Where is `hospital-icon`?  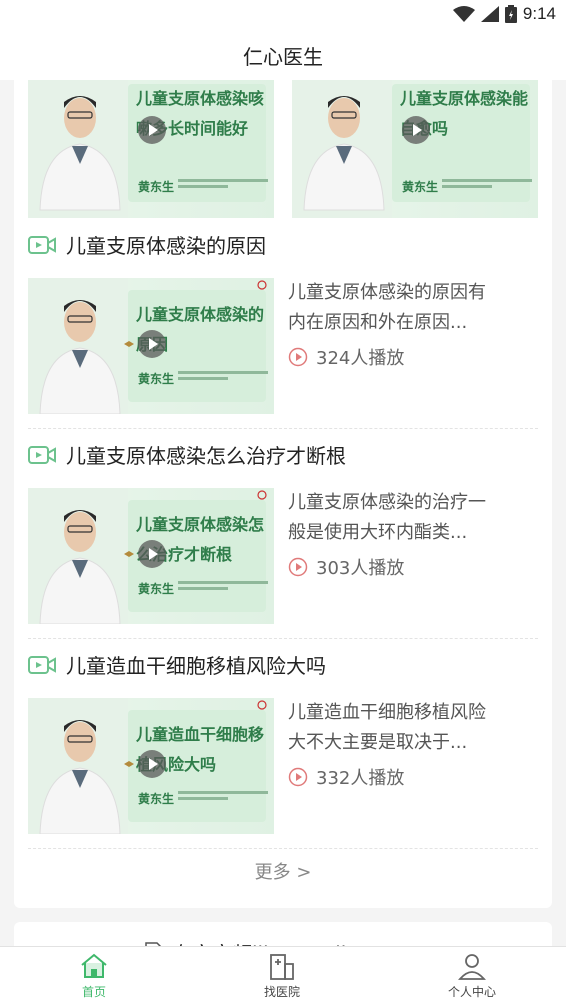 hospital-icon is located at coordinates (282, 967).